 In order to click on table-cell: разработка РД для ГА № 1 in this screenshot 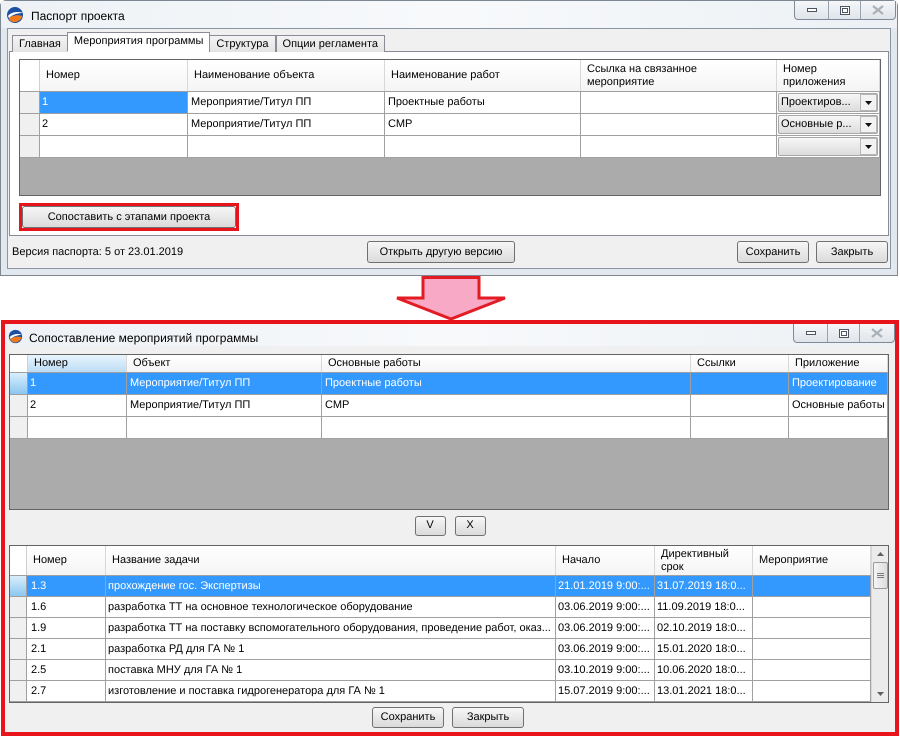, I will do `click(331, 649)`.